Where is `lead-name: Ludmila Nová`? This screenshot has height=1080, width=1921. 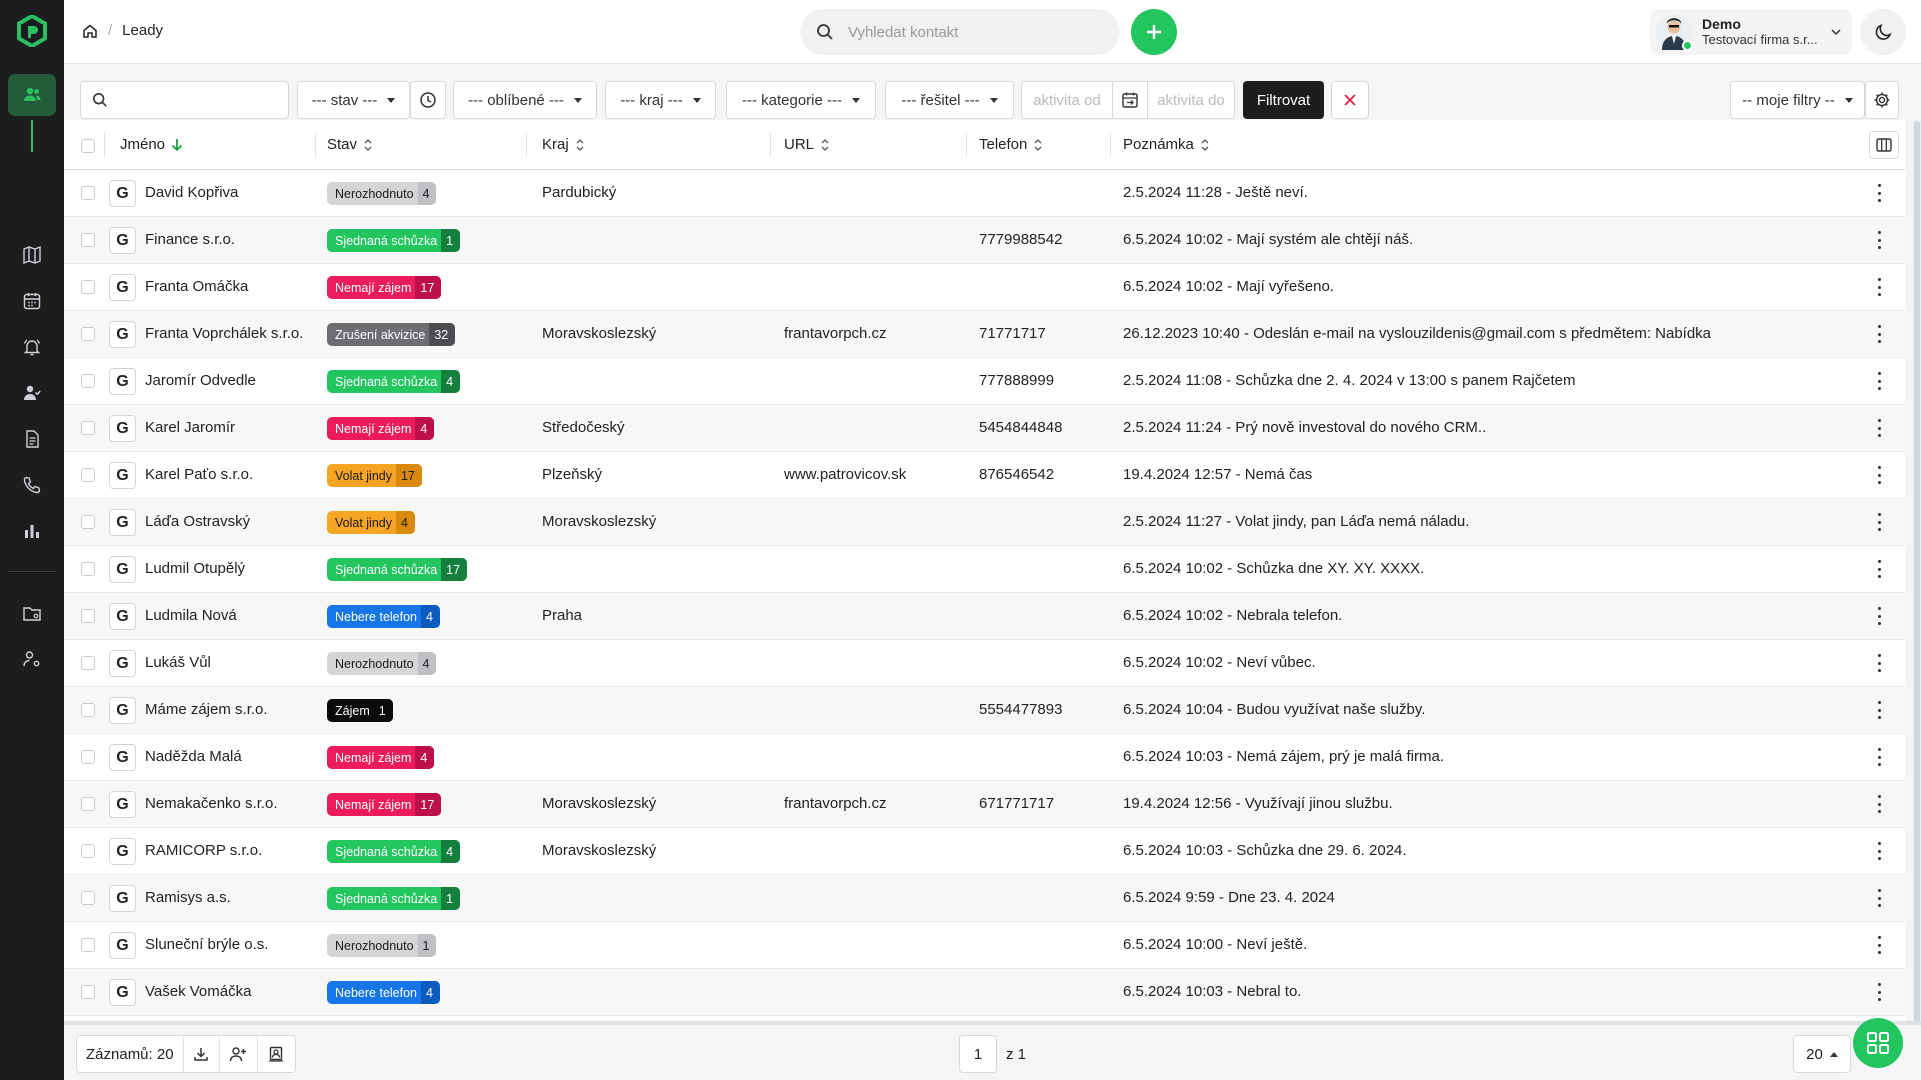
lead-name: Ludmila Nová is located at coordinates (191, 615).